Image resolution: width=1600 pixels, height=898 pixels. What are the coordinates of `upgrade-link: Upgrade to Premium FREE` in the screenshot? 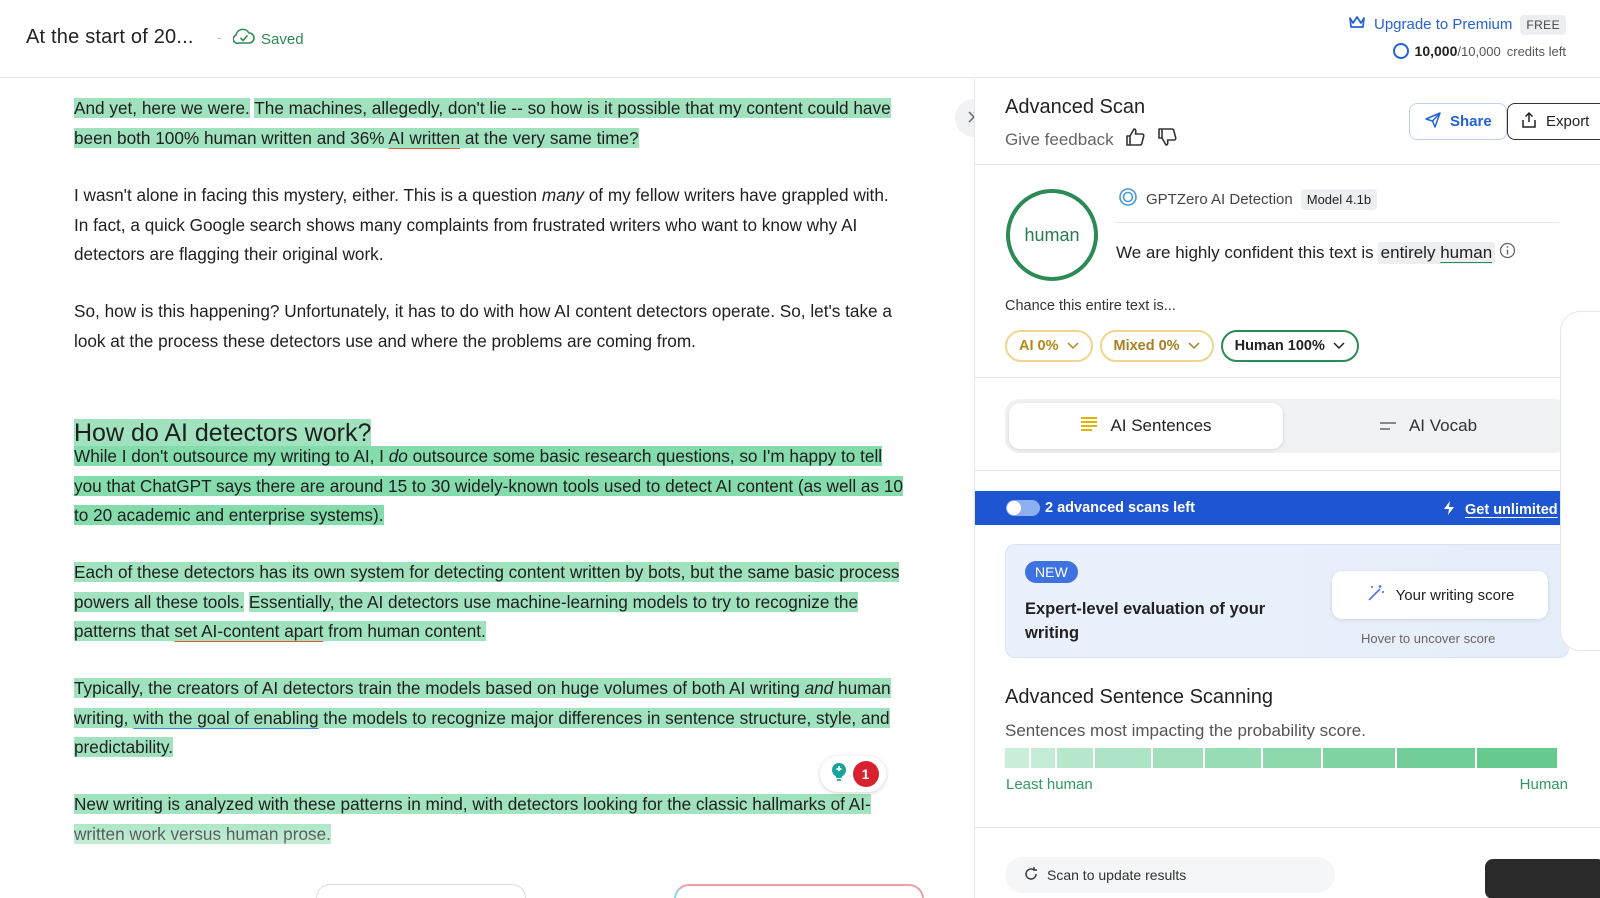 It's located at (1457, 24).